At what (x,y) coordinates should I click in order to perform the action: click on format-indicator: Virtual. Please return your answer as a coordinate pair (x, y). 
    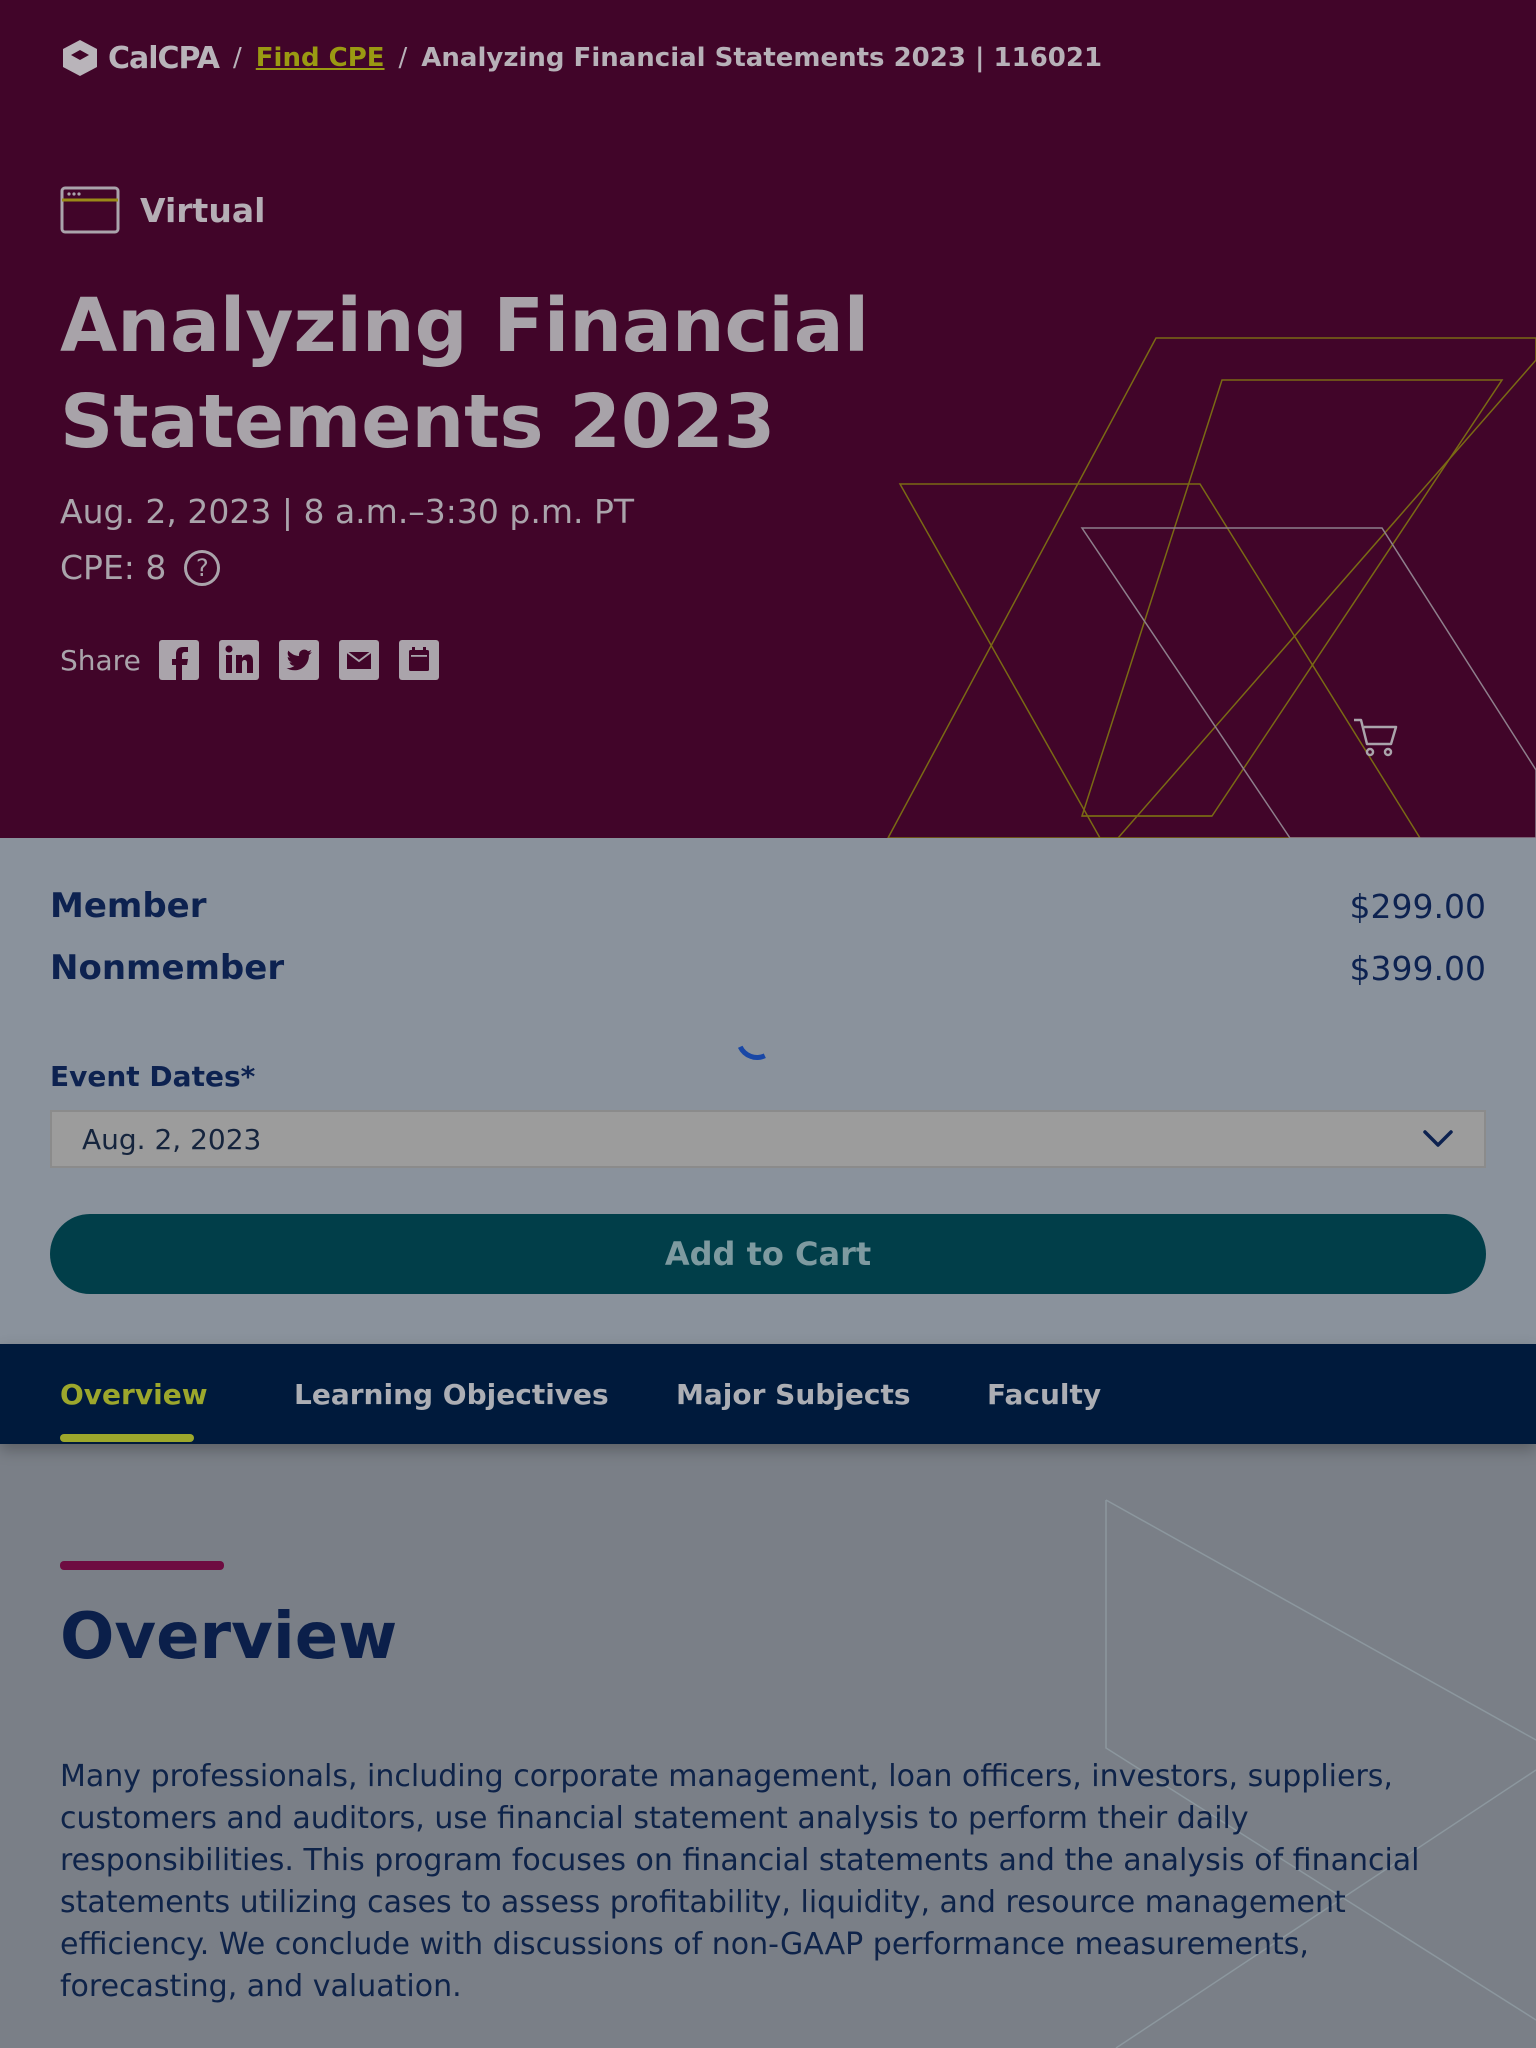
    Looking at the image, I should click on (162, 210).